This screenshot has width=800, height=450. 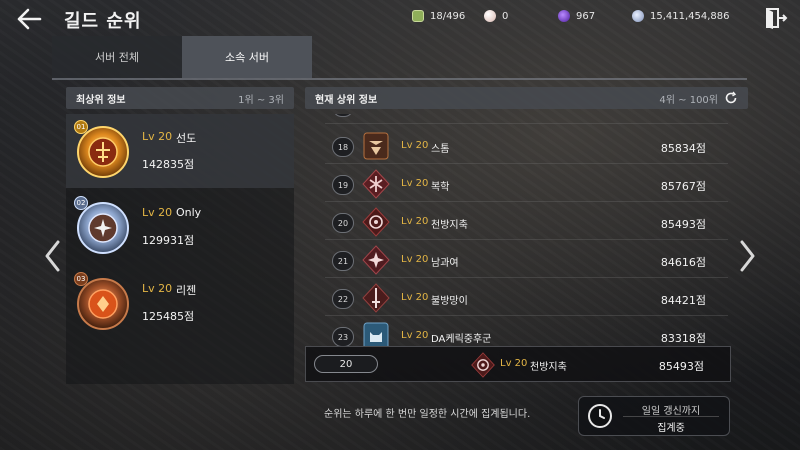 I want to click on guild-name: 불방망이, so click(x=449, y=301).